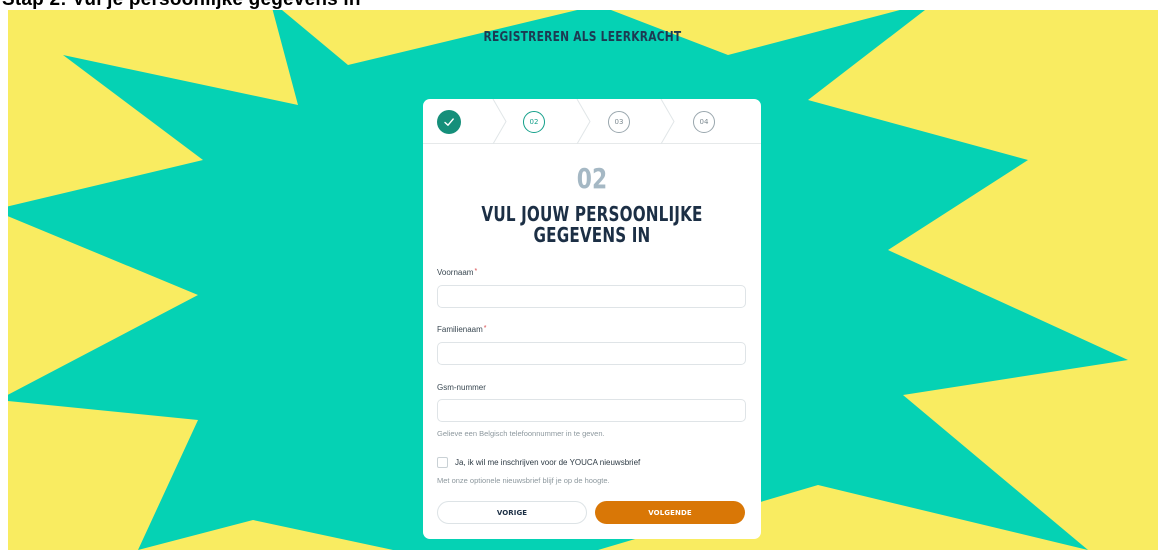  I want to click on cropped-header: Stap 2: Vul je persoonlijke gegevens in, so click(582, 5).